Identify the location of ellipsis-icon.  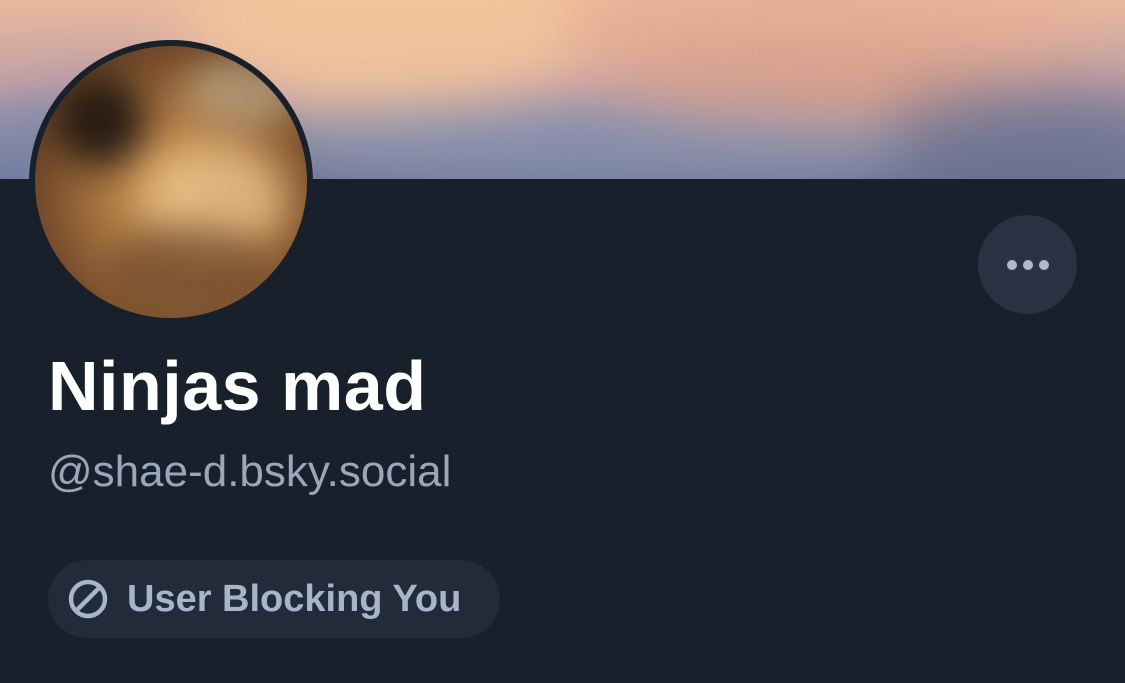
(1028, 265).